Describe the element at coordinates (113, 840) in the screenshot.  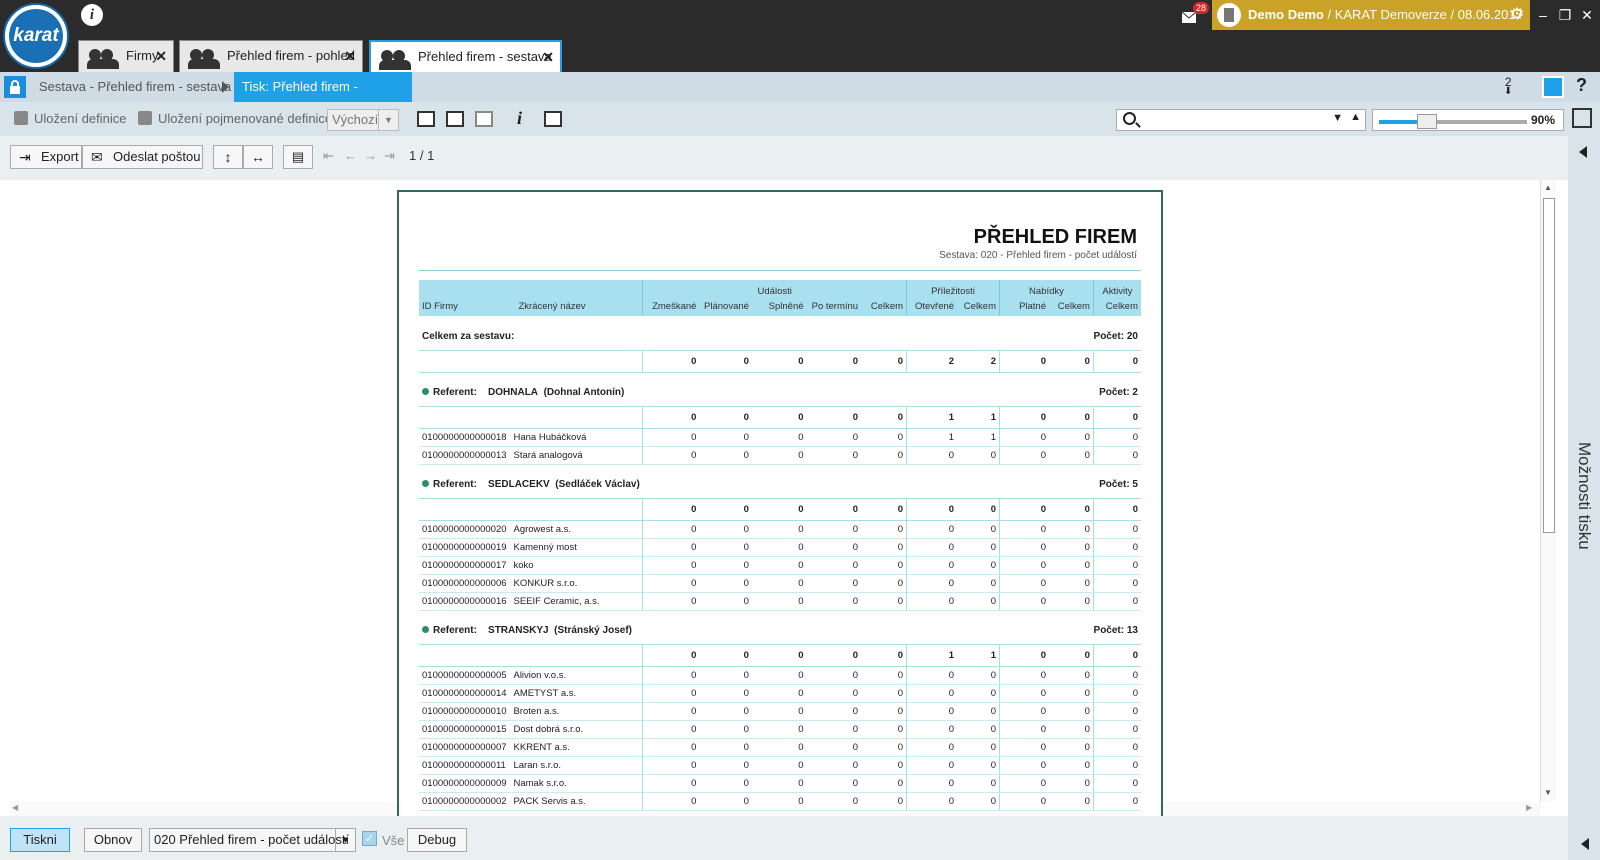
I see `refresh-button: Obnov` at that location.